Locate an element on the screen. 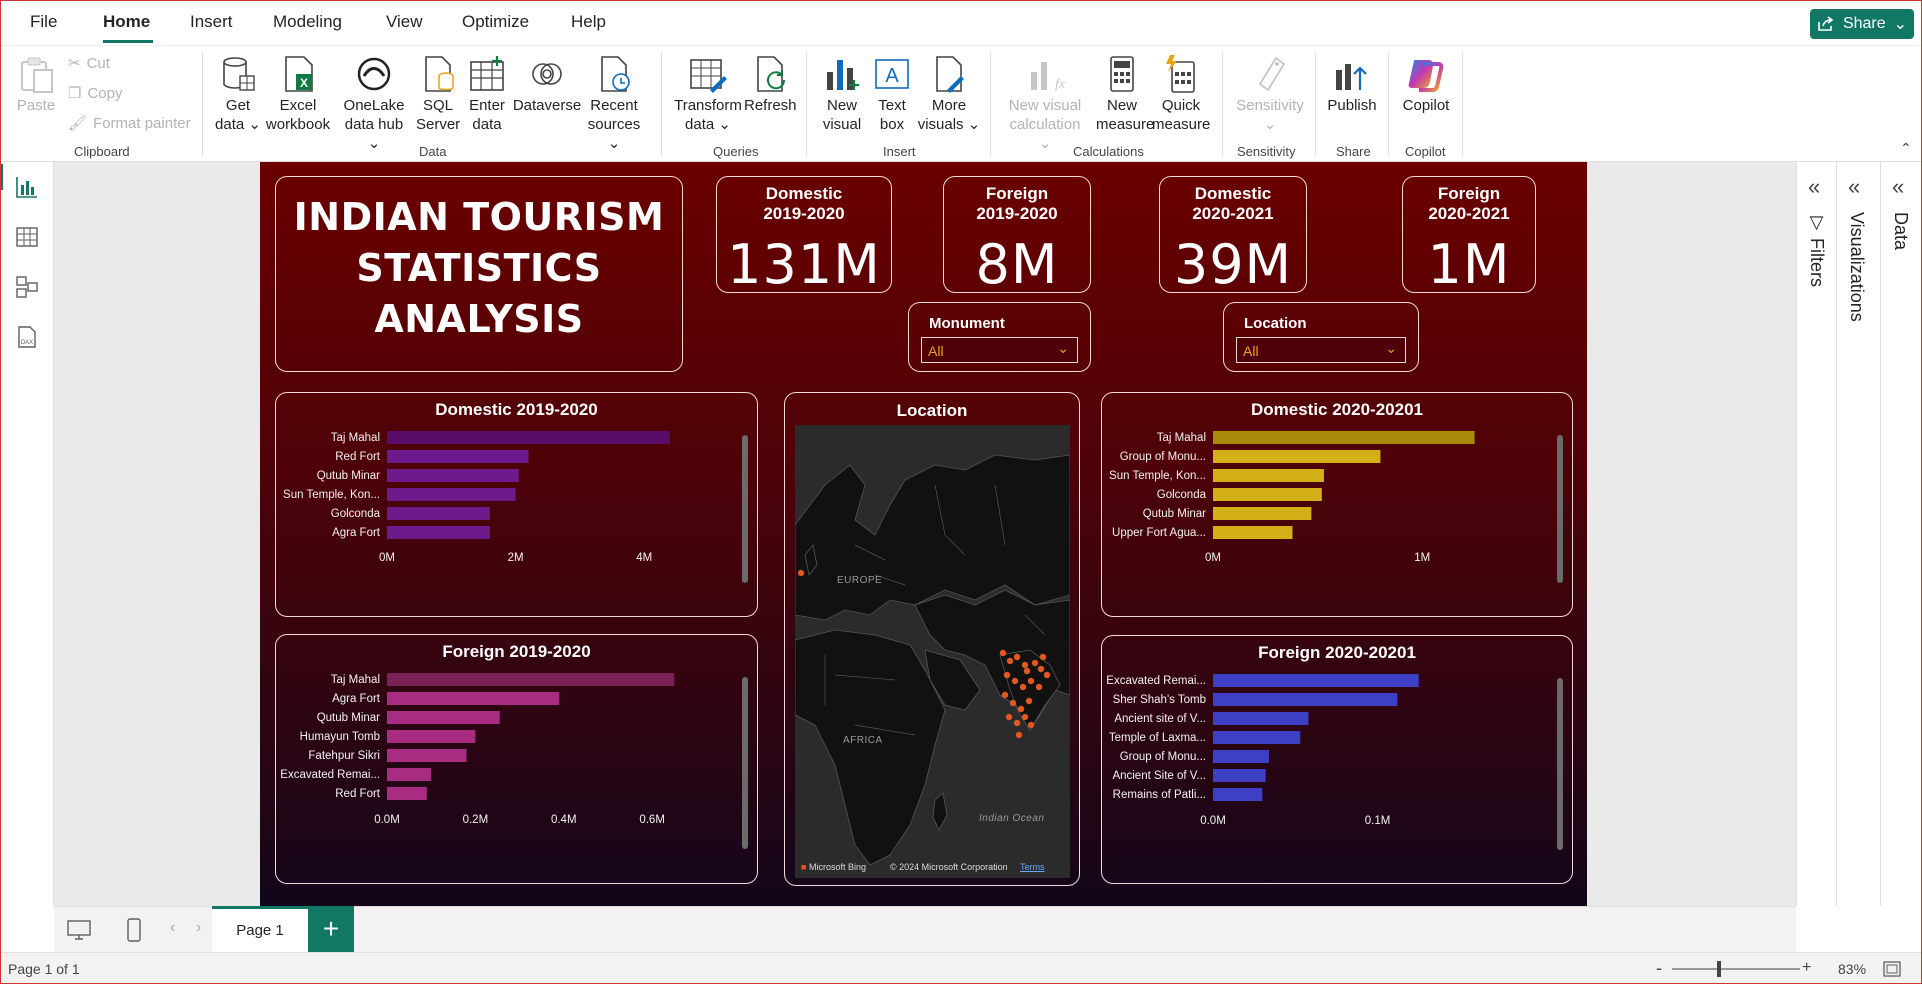 The height and width of the screenshot is (984, 1922). excel-workbook-button: X Excel workbook is located at coordinates (298, 94).